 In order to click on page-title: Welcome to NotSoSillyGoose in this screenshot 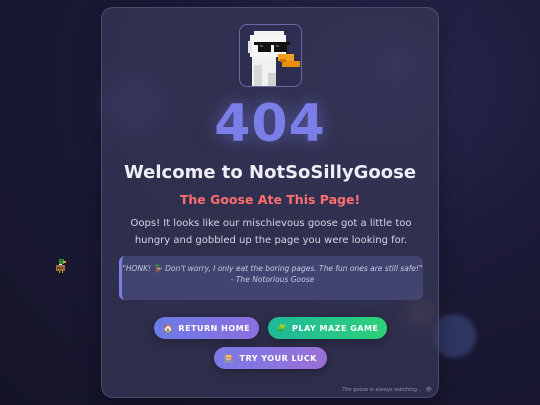, I will do `click(270, 172)`.